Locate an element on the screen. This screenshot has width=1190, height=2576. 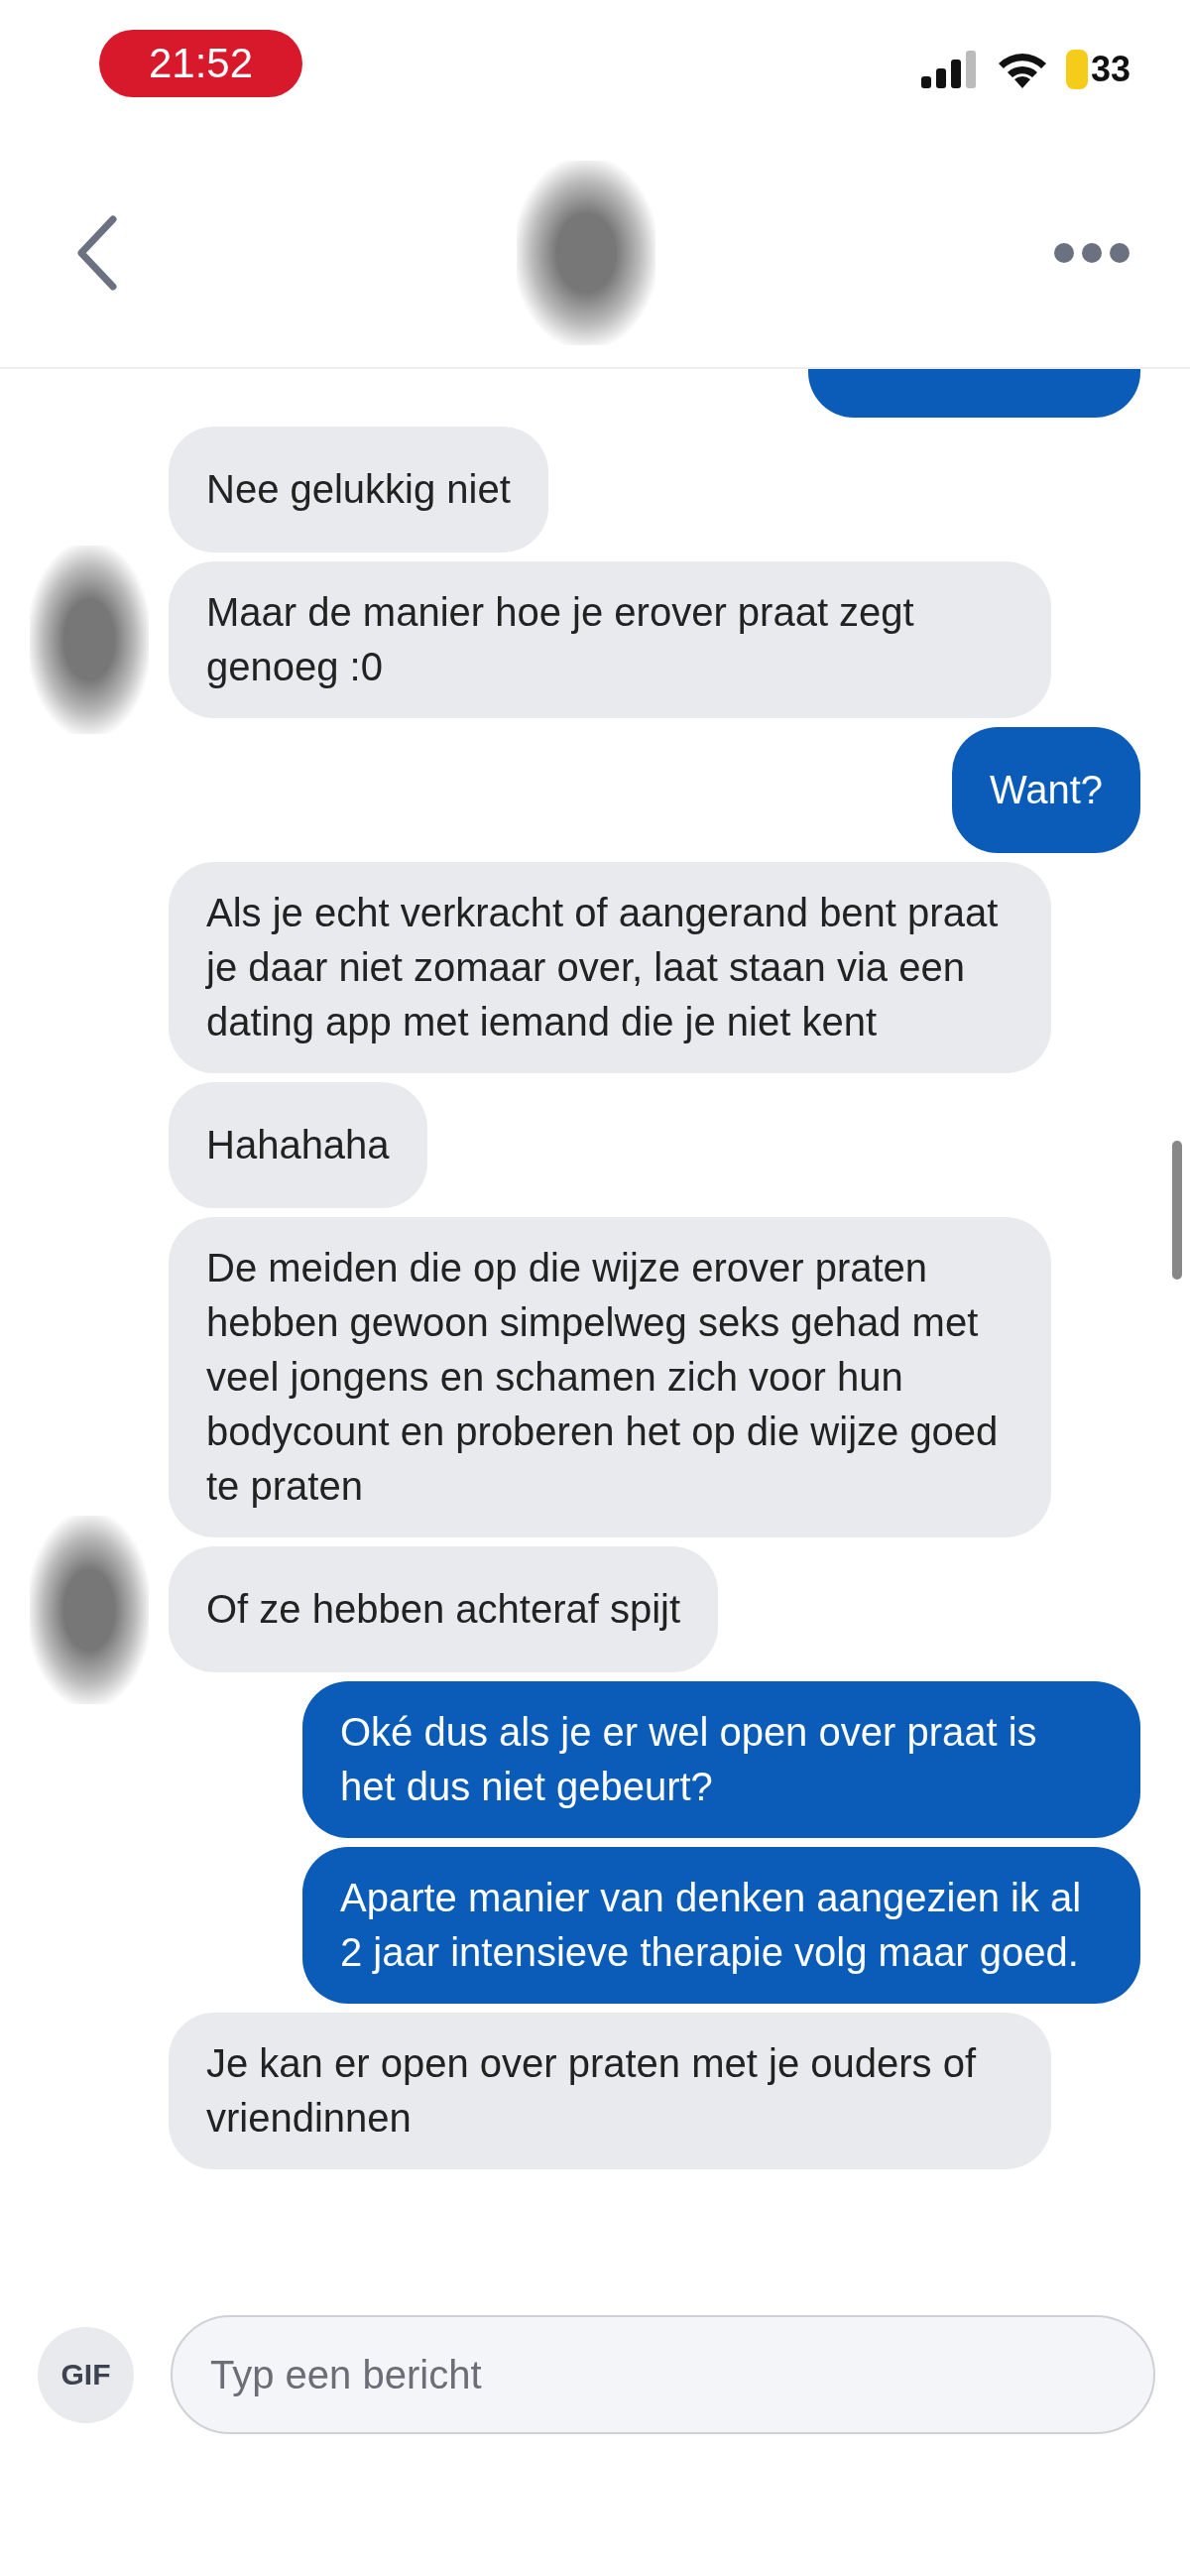
message-bubble: Nee gelukkig niet is located at coordinates (358, 489).